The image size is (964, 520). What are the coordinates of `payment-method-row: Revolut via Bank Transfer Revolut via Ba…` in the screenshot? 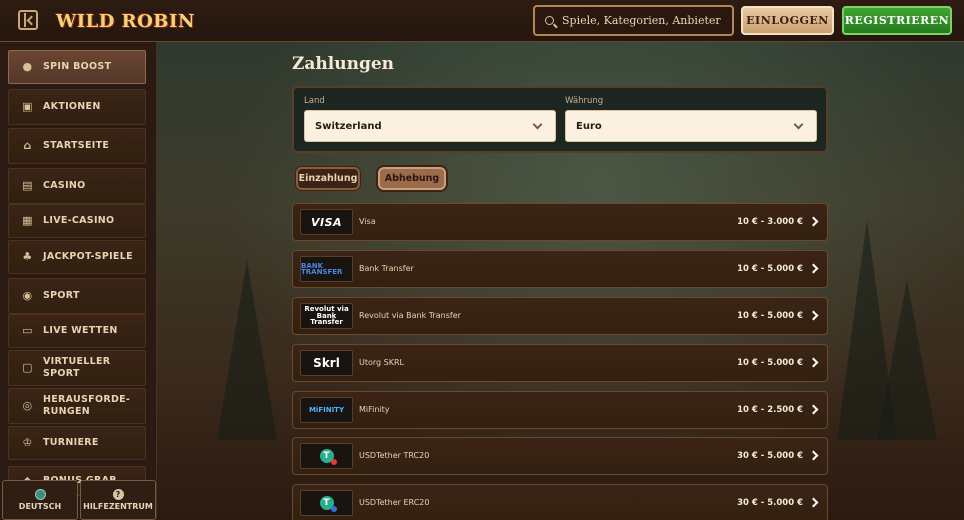 It's located at (560, 316).